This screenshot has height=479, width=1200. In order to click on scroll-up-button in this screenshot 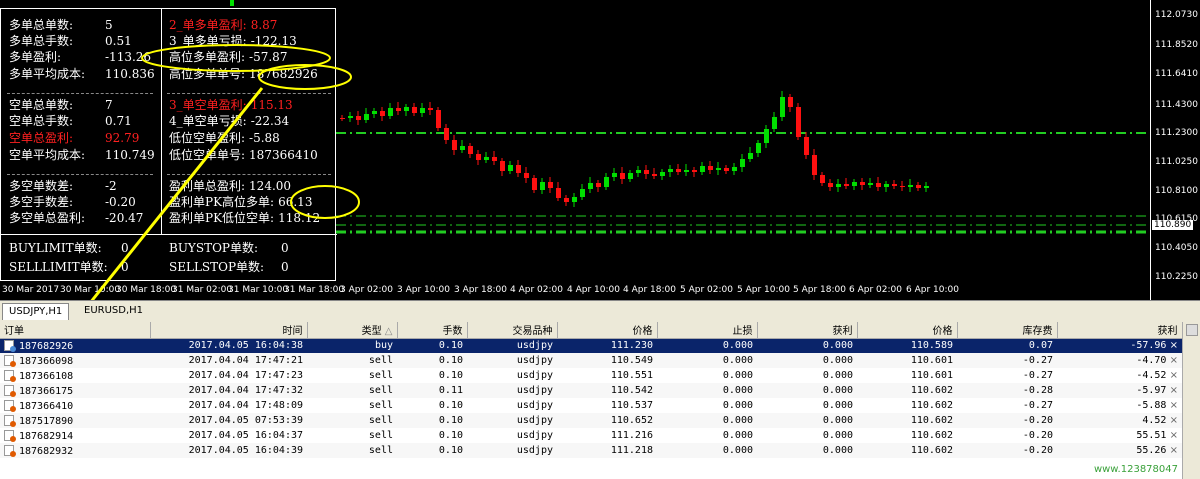, I will do `click(1192, 330)`.